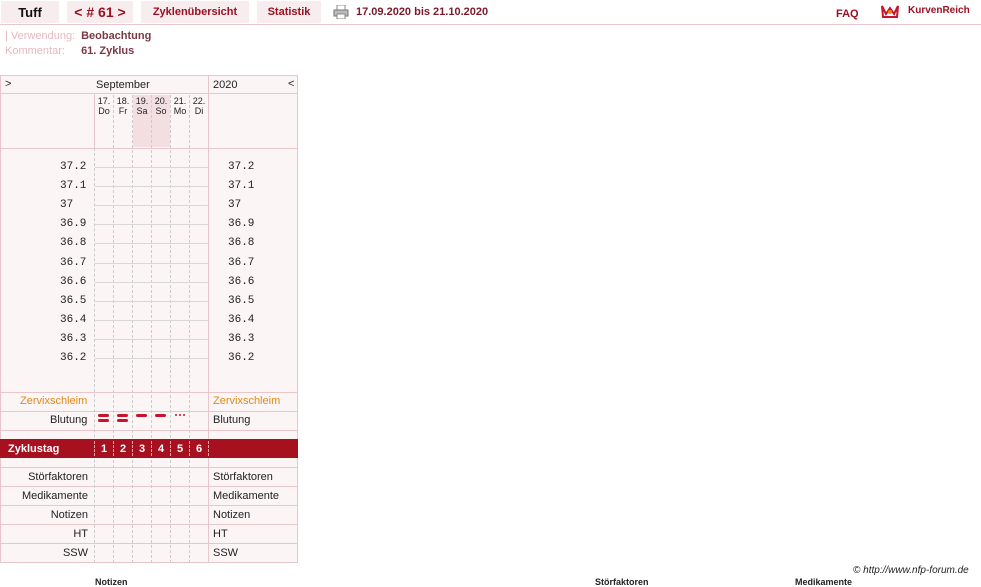 The image size is (981, 587). Describe the element at coordinates (241, 282) in the screenshot. I see `temperature-label-right: 36.6` at that location.